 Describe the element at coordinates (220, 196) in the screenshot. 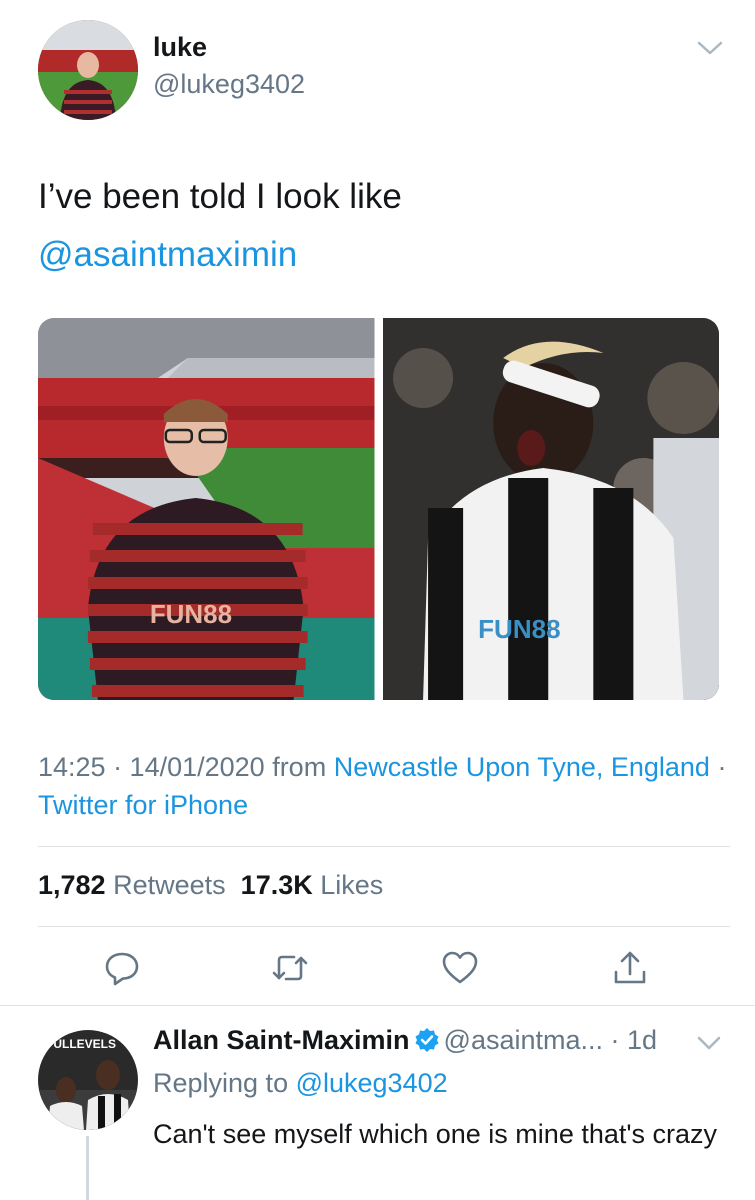

I see `tweet-body: I’ve been told I look like` at that location.